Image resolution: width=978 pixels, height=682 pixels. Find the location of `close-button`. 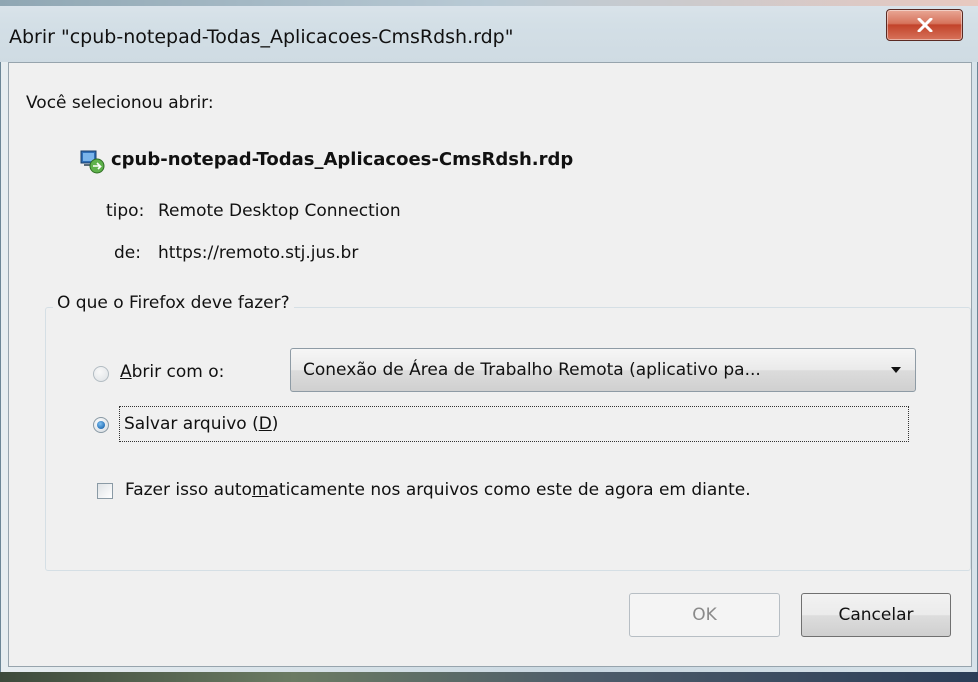

close-button is located at coordinates (924, 25).